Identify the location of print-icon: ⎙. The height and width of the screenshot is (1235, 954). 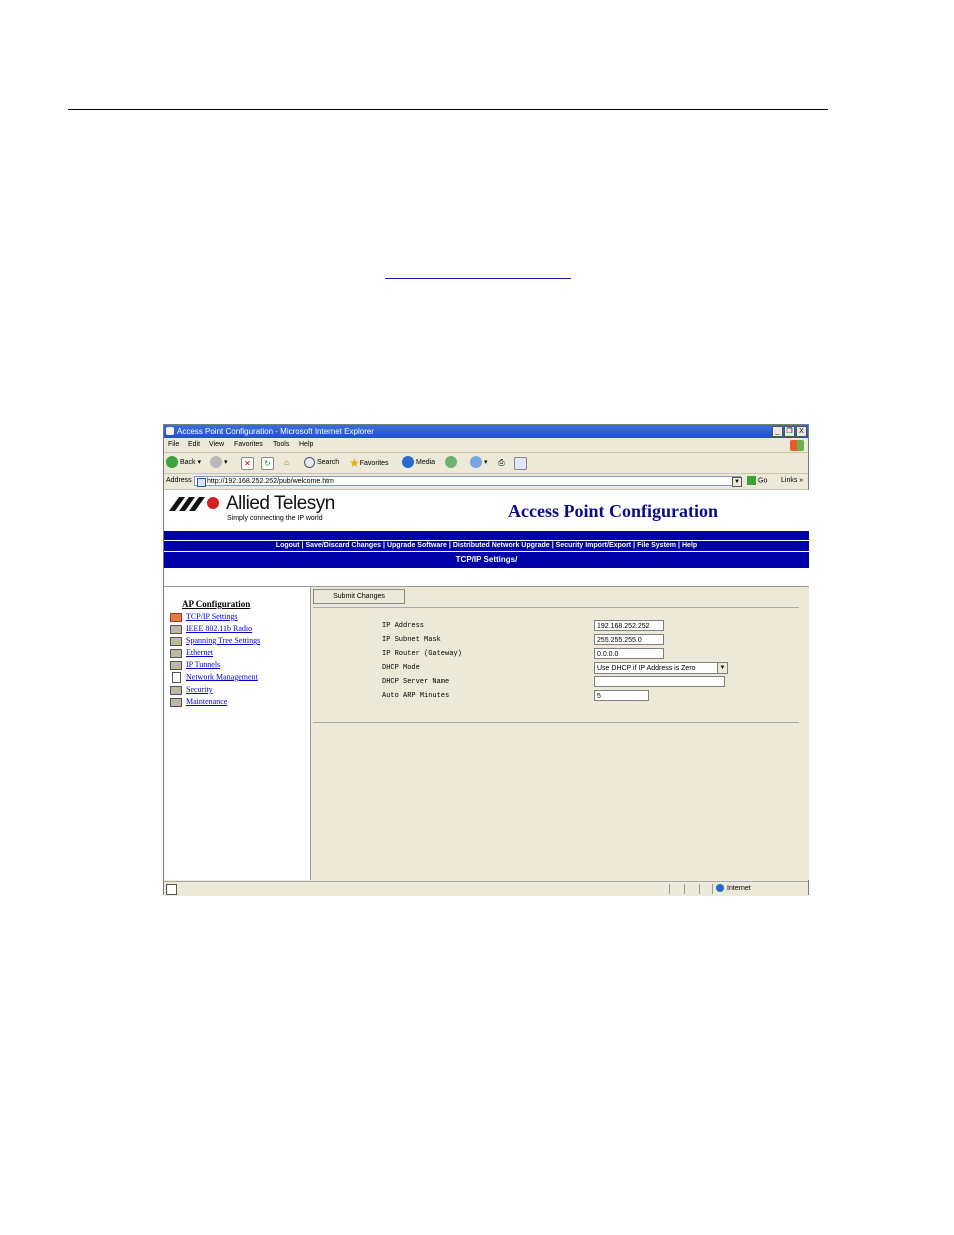
(501, 462).